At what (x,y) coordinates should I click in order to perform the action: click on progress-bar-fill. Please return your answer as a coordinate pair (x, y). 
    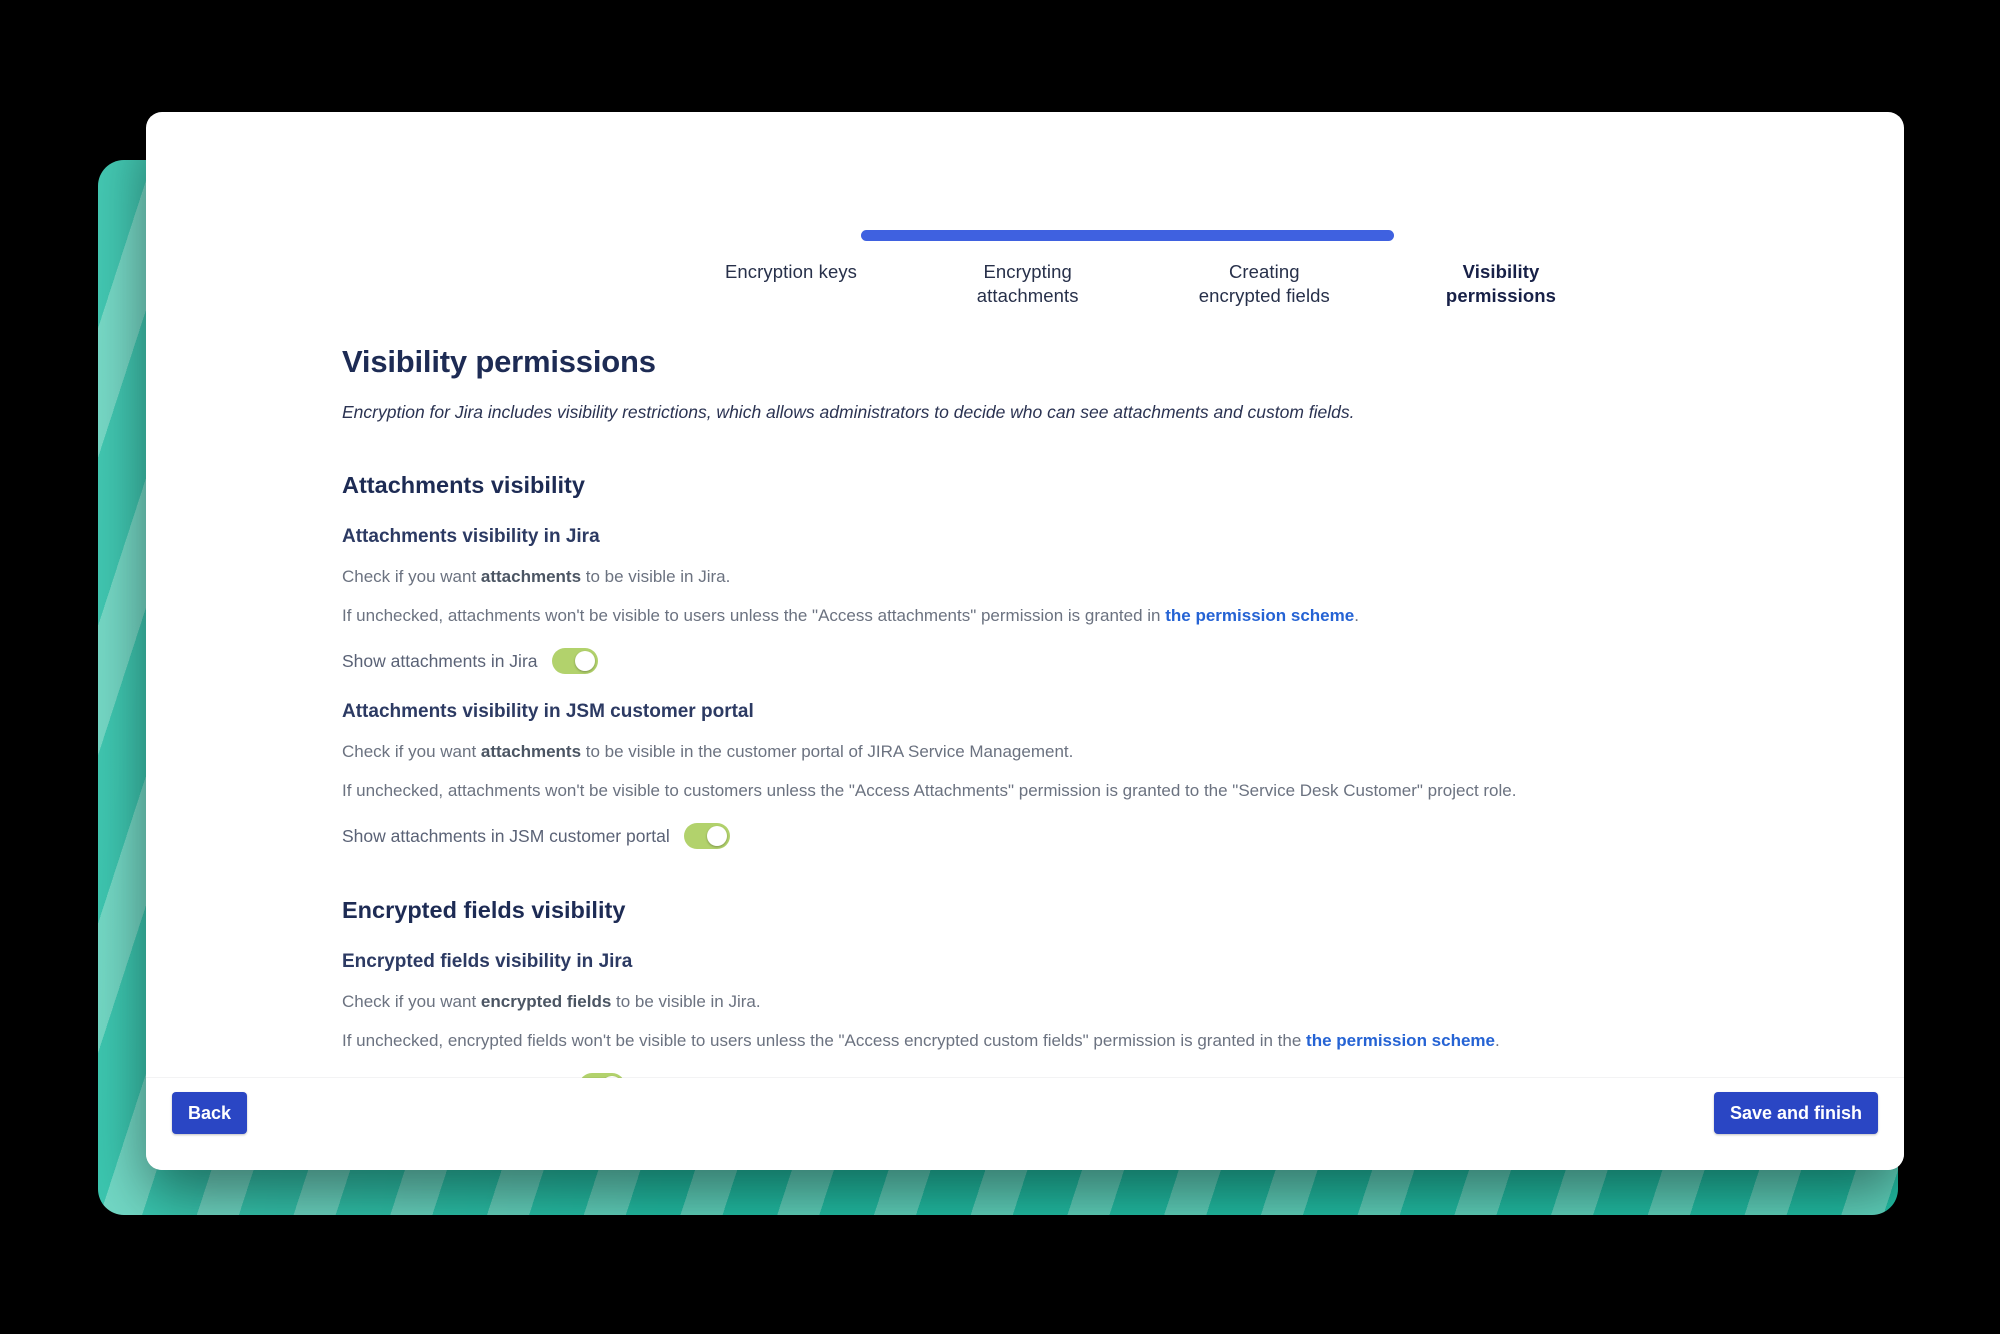
    Looking at the image, I should click on (1127, 235).